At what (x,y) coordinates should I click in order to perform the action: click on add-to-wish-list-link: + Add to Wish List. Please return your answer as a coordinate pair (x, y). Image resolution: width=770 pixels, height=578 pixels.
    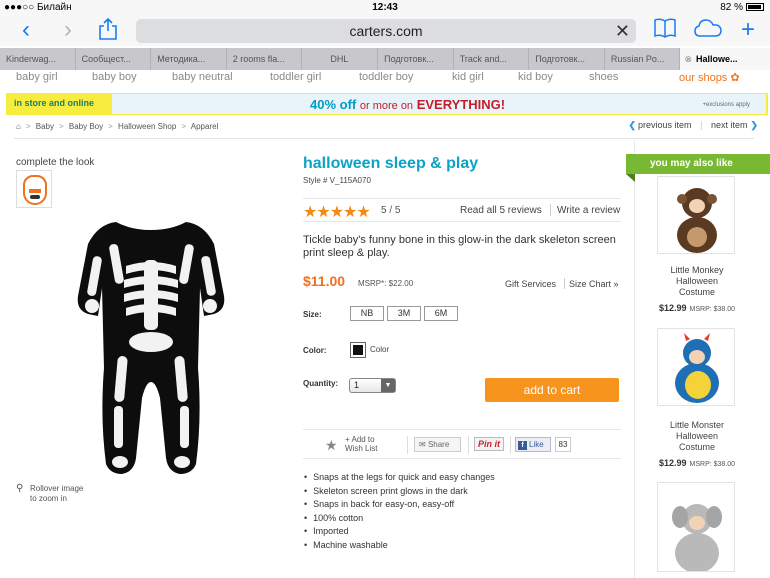
    Looking at the image, I should click on (361, 444).